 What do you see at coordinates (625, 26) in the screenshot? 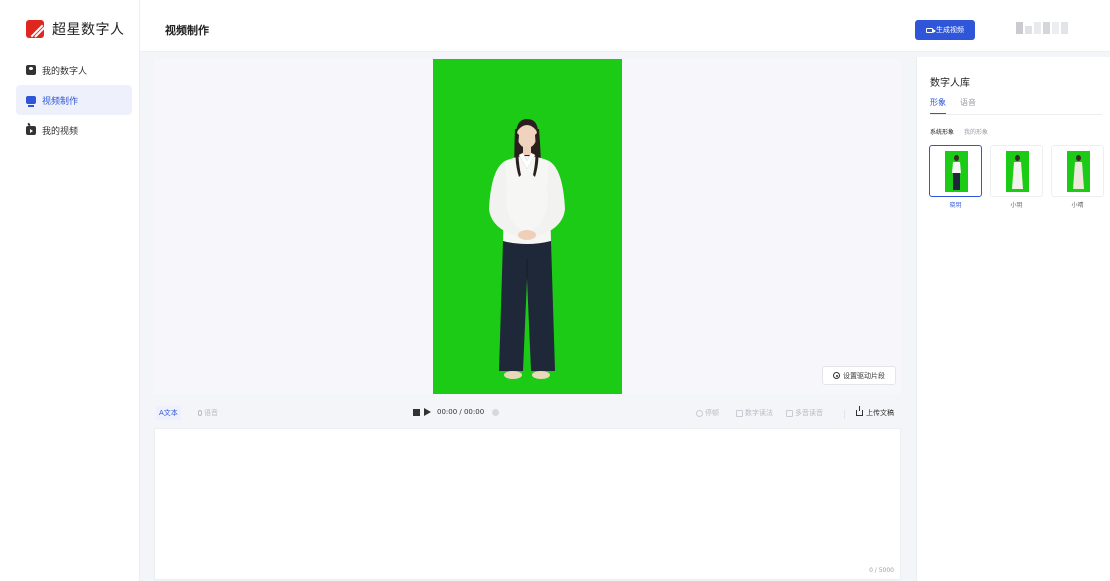
I see `header: 视频制作 生成视频` at bounding box center [625, 26].